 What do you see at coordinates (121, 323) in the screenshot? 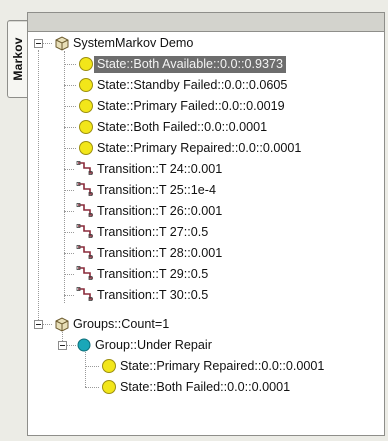
I see `tree-node-label: Groups::Count=1` at bounding box center [121, 323].